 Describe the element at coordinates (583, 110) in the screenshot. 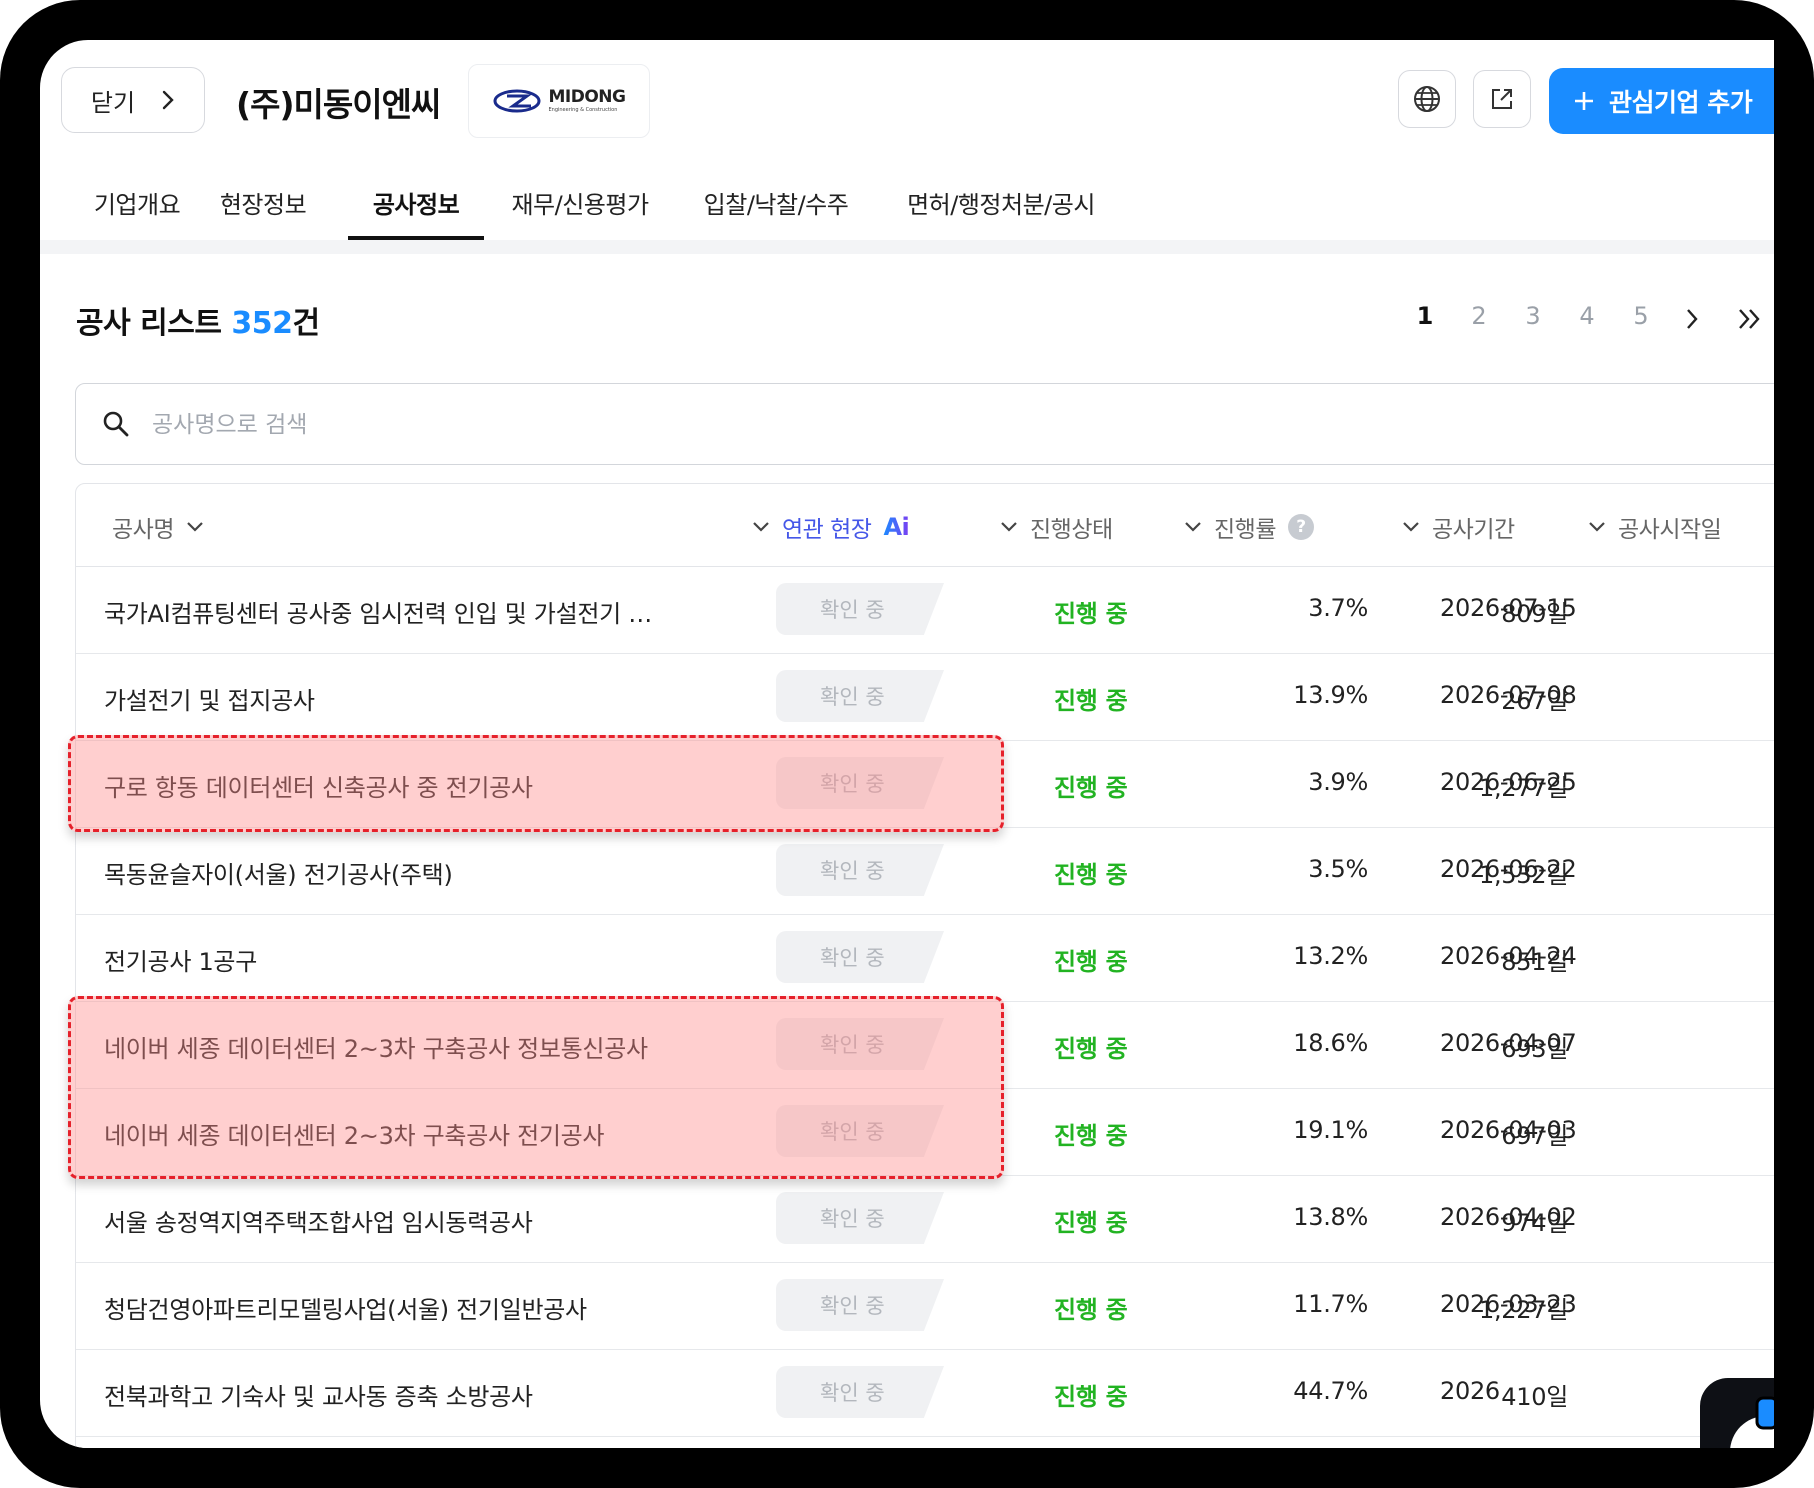

I see `logo-subtext: Engineering & Construction` at that location.